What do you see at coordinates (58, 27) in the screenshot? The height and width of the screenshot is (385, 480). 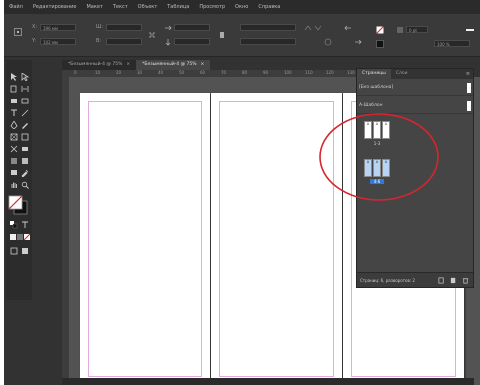 I see `x-position-field: 196 мм` at bounding box center [58, 27].